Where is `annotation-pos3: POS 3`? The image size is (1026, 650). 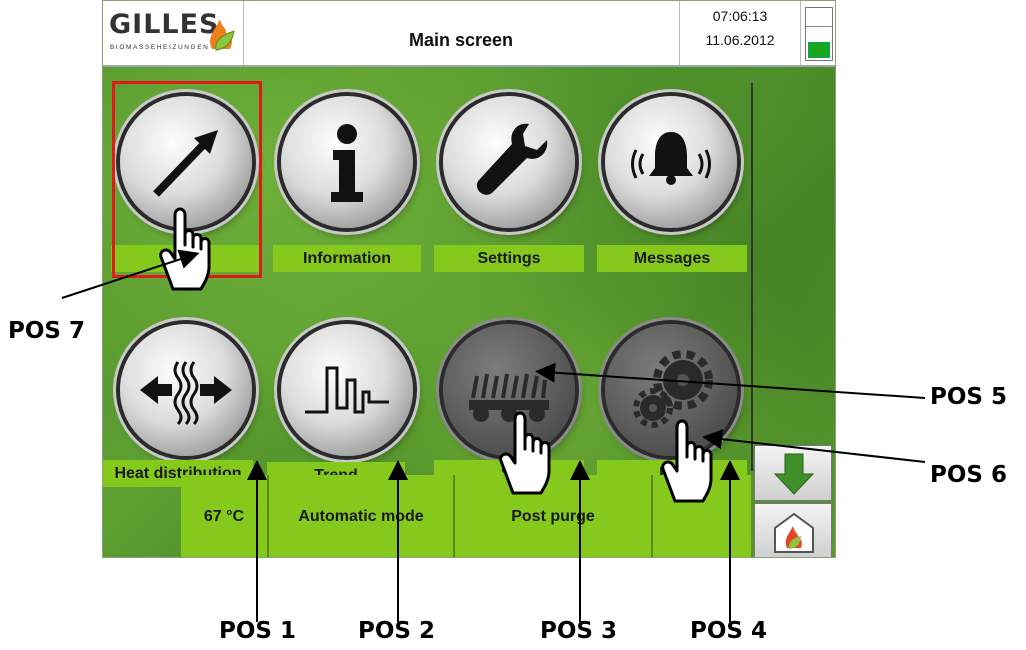 annotation-pos3: POS 3 is located at coordinates (578, 631).